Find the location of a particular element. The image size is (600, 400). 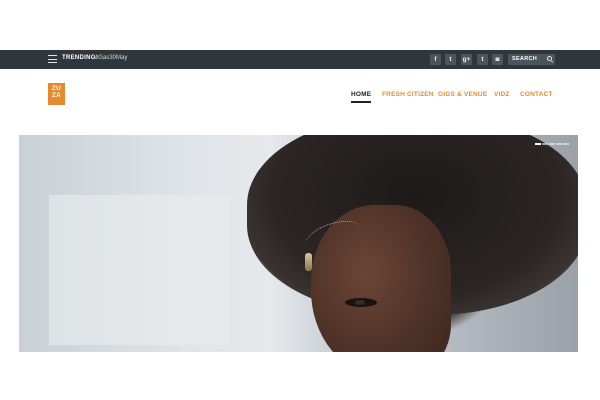

search-box is located at coordinates (531, 59).